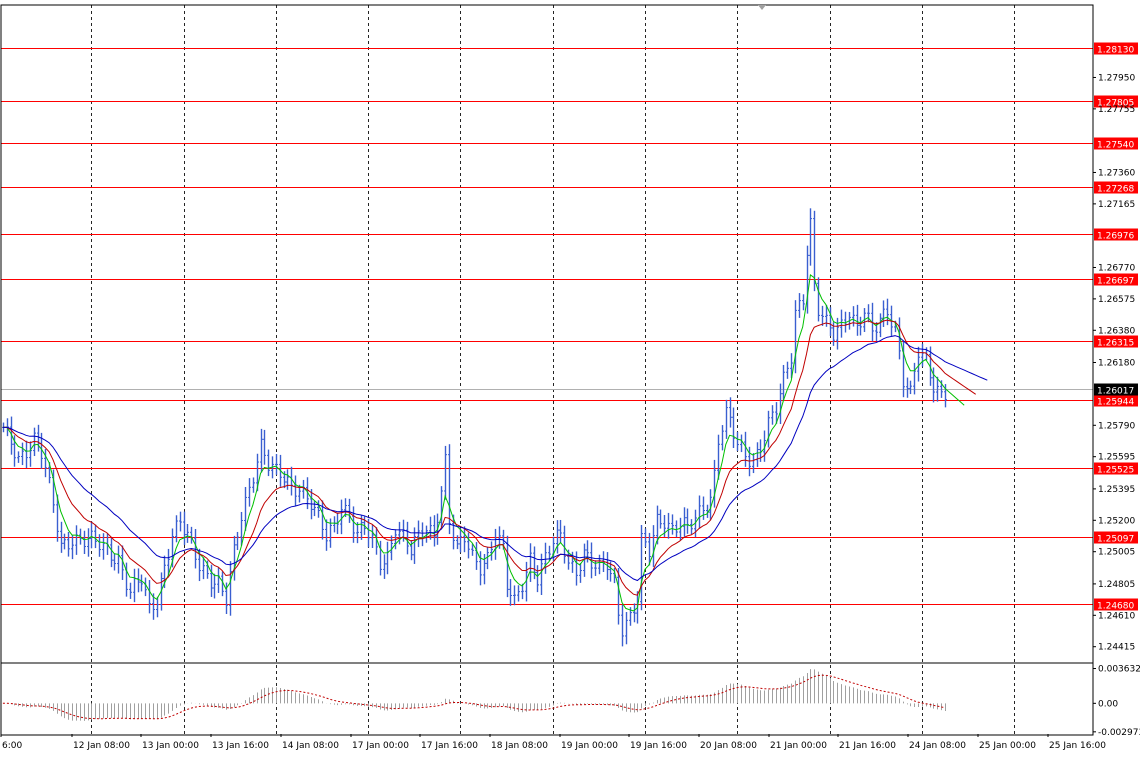 The width and height of the screenshot is (1140, 761). I want to click on time-tick-label: 14 Jan 08:00, so click(310, 746).